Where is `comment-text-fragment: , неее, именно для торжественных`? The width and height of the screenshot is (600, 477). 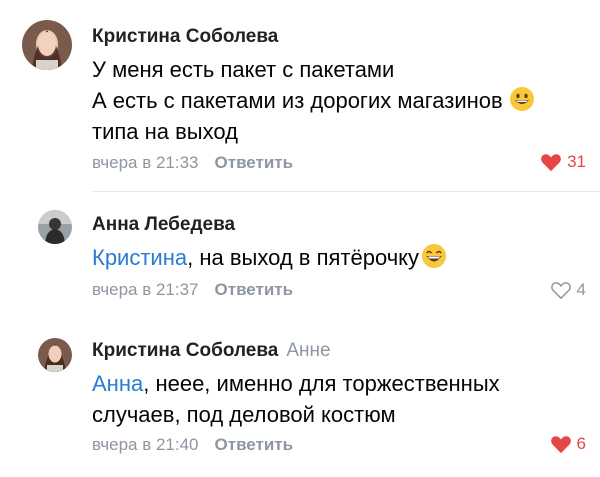 comment-text-fragment: , неее, именно для торжественных is located at coordinates (321, 383).